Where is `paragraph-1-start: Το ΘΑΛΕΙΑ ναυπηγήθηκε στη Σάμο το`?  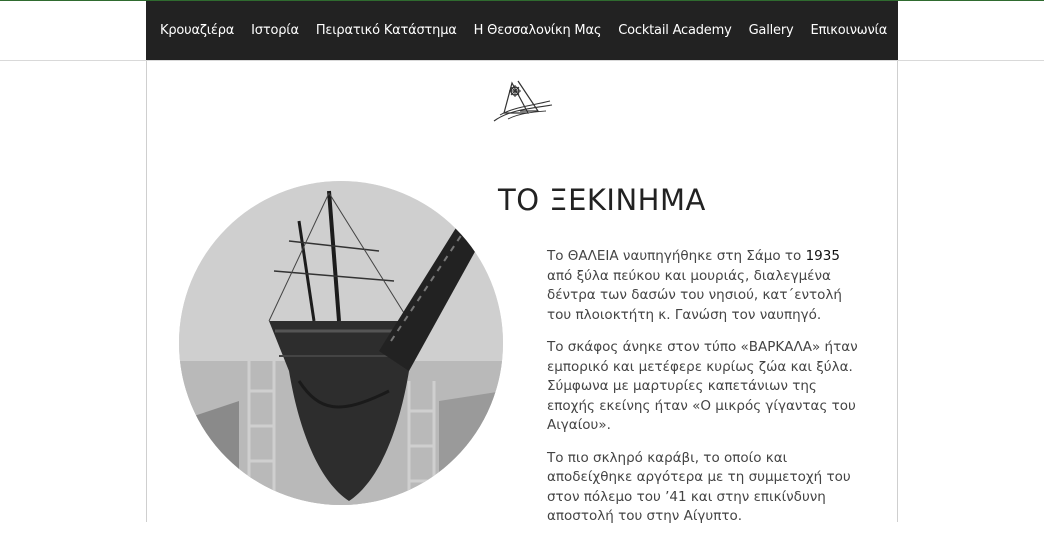 paragraph-1-start: Το ΘΑΛΕΙΑ ναυπηγήθηκε στη Σάμο το is located at coordinates (676, 256).